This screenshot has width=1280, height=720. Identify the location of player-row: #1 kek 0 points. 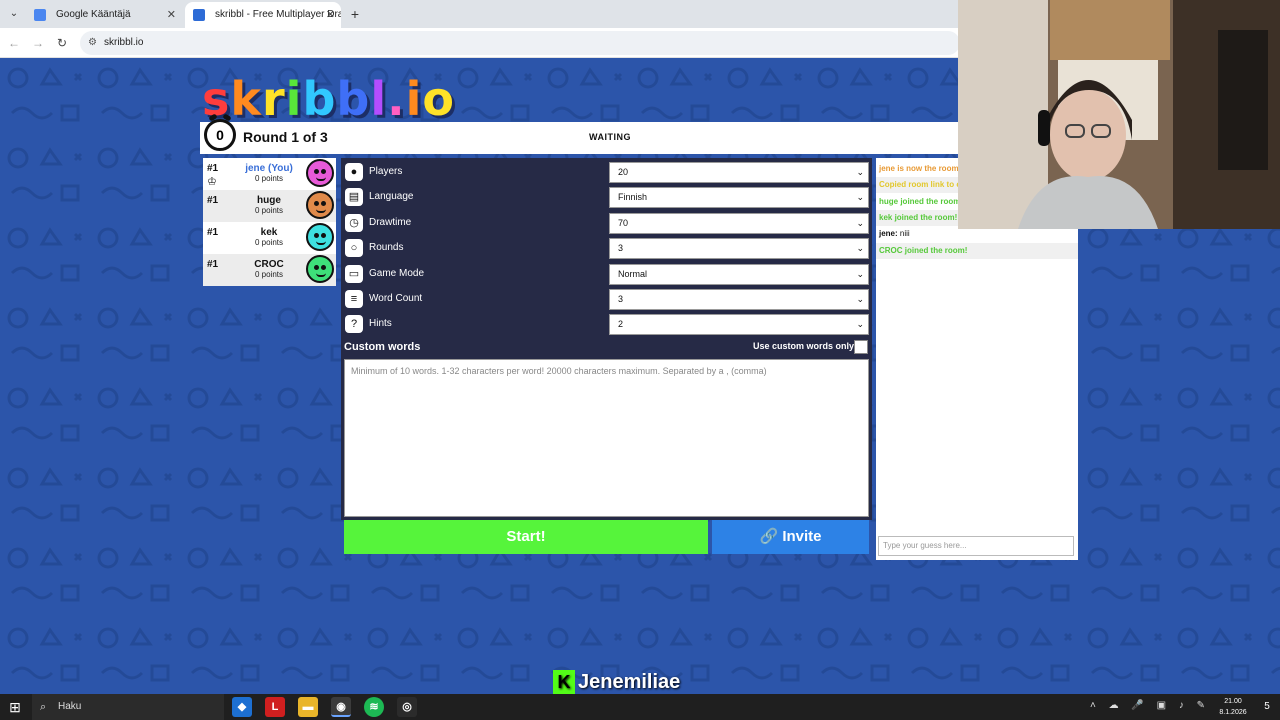
(269, 238).